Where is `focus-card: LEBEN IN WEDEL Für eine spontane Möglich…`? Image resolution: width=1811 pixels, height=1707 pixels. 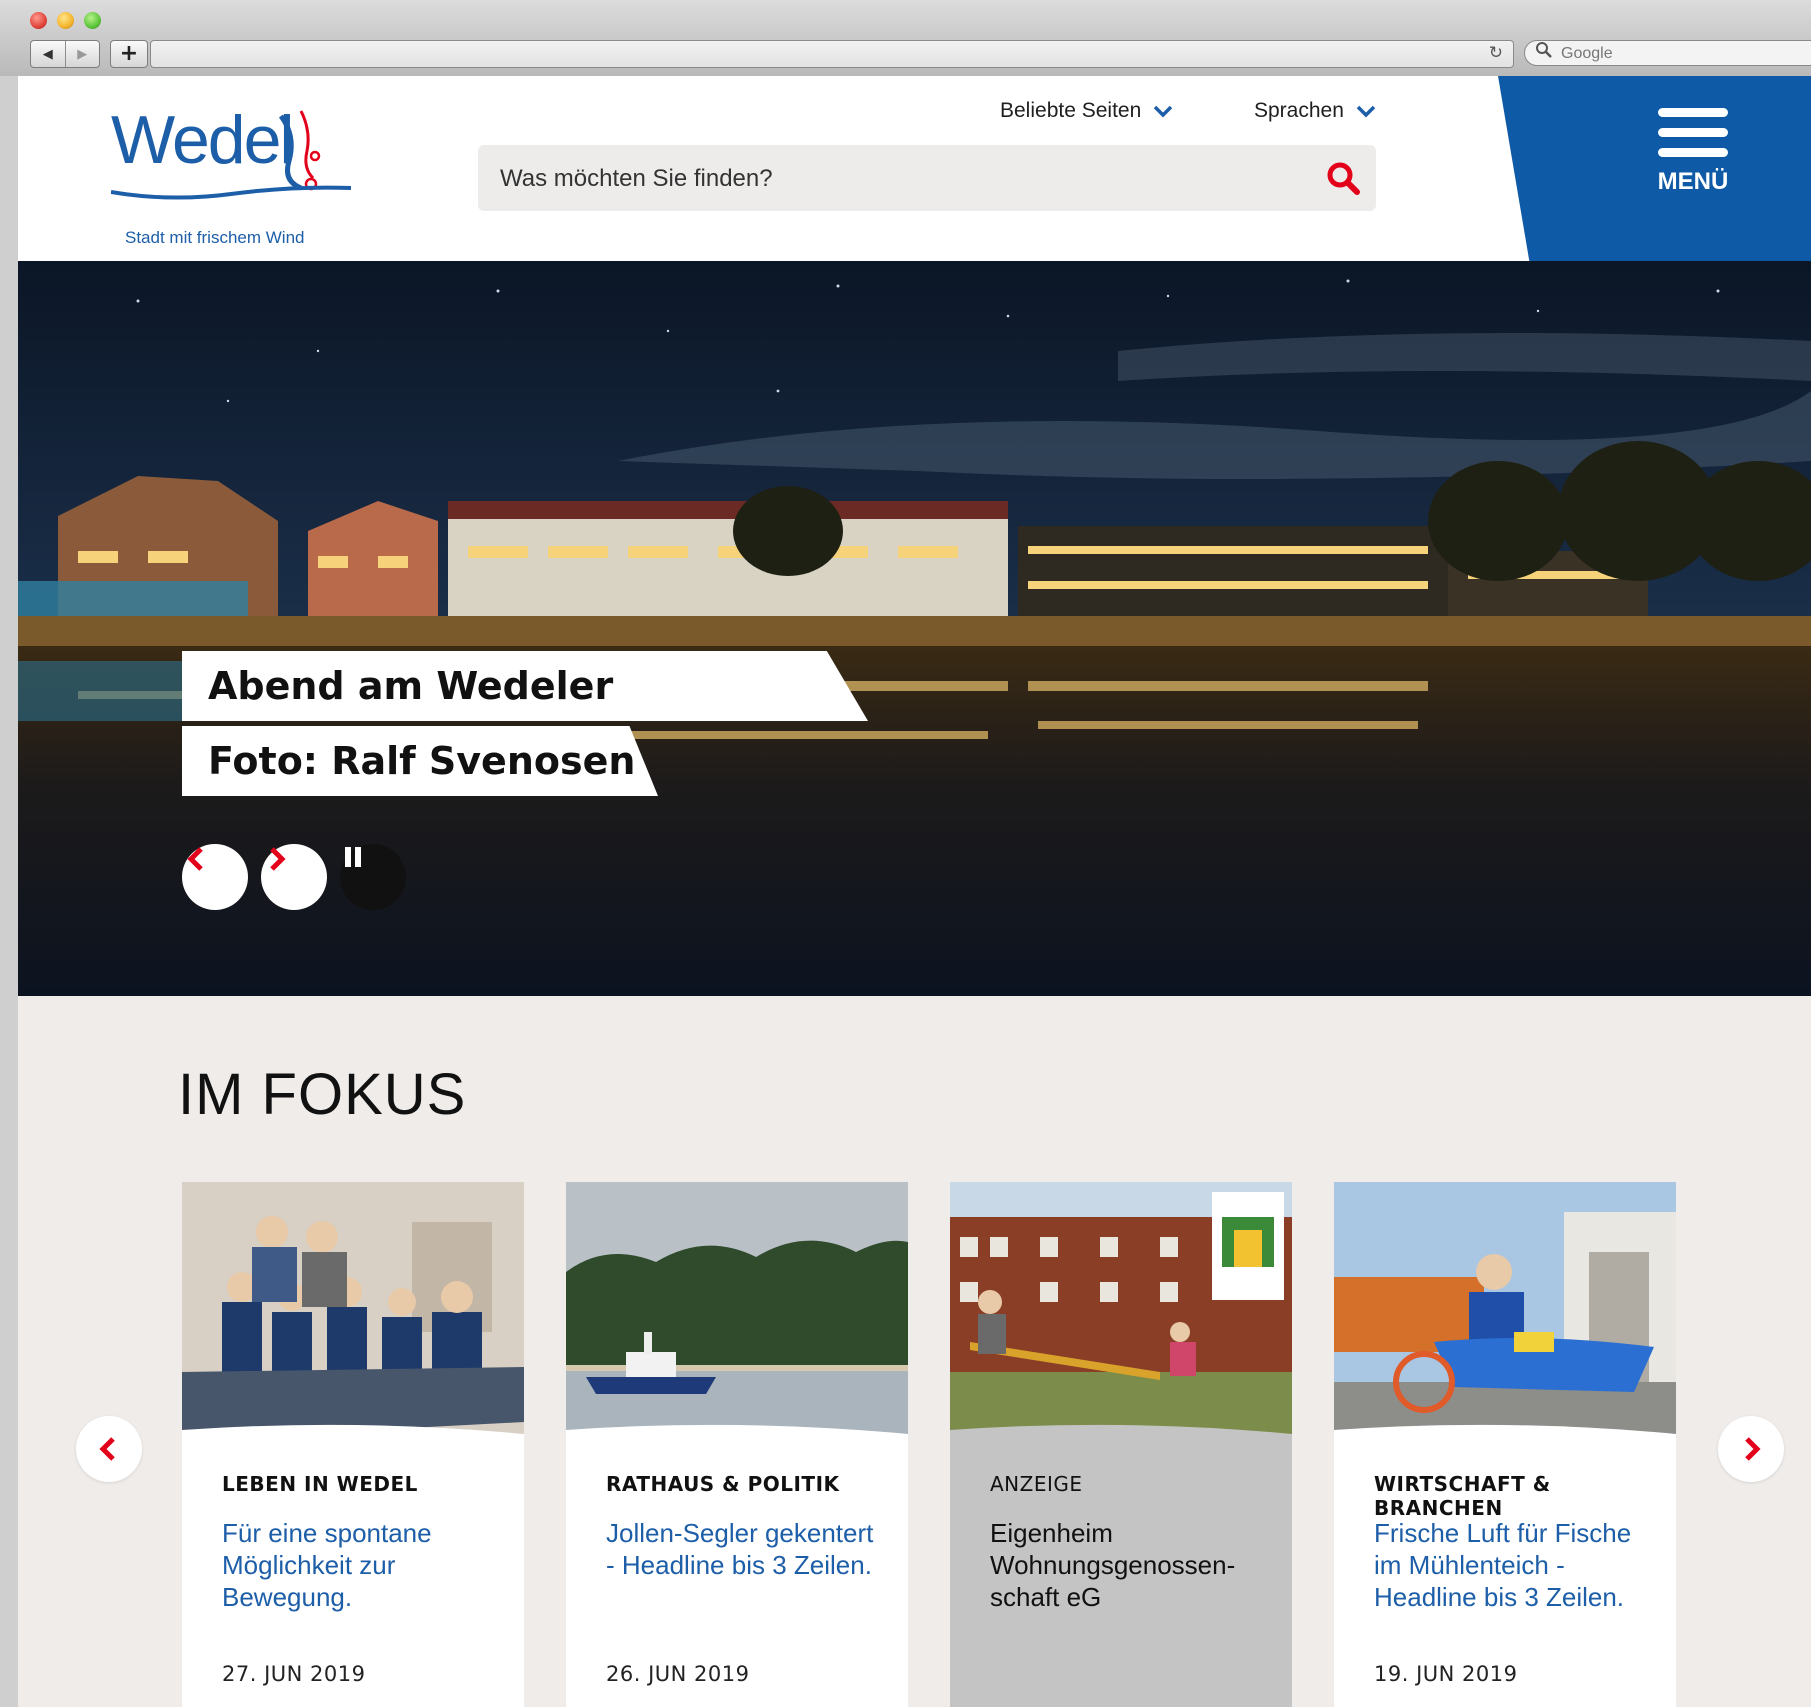
focus-card: LEBEN IN WEDEL Für eine spontane Möglich… is located at coordinates (353, 1444).